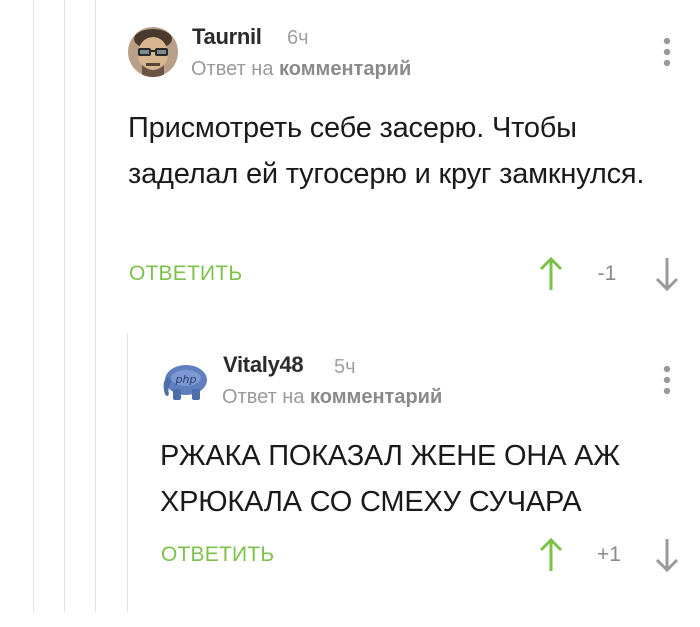 The height and width of the screenshot is (627, 700). I want to click on comment-time: 5ч, so click(345, 367).